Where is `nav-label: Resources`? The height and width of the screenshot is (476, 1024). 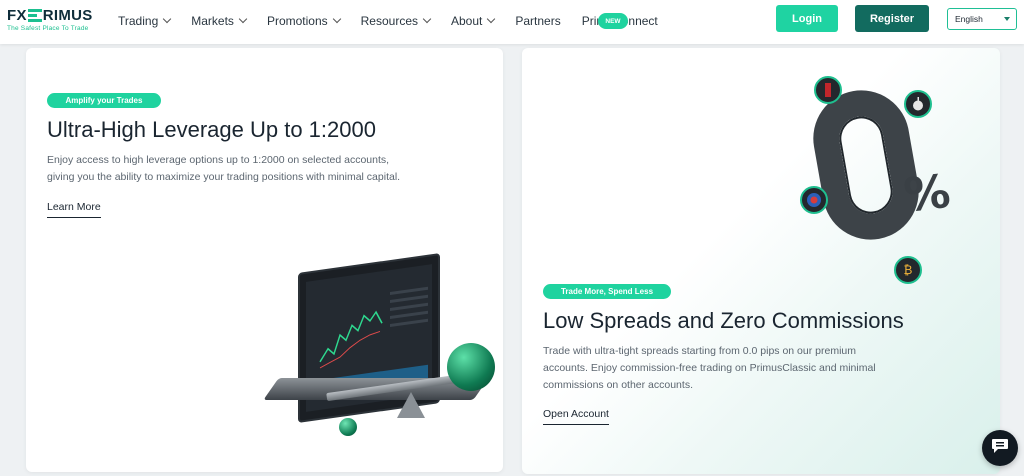 nav-label: Resources is located at coordinates (389, 21).